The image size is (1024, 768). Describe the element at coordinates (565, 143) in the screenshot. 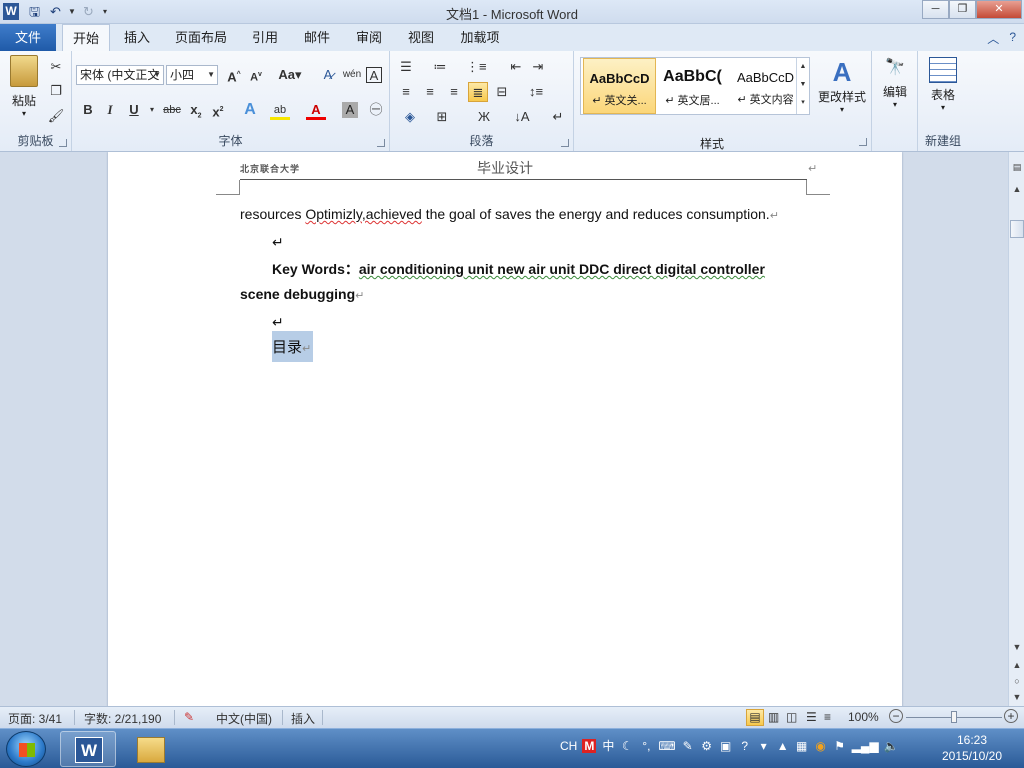

I see `paragraph-launcher` at that location.